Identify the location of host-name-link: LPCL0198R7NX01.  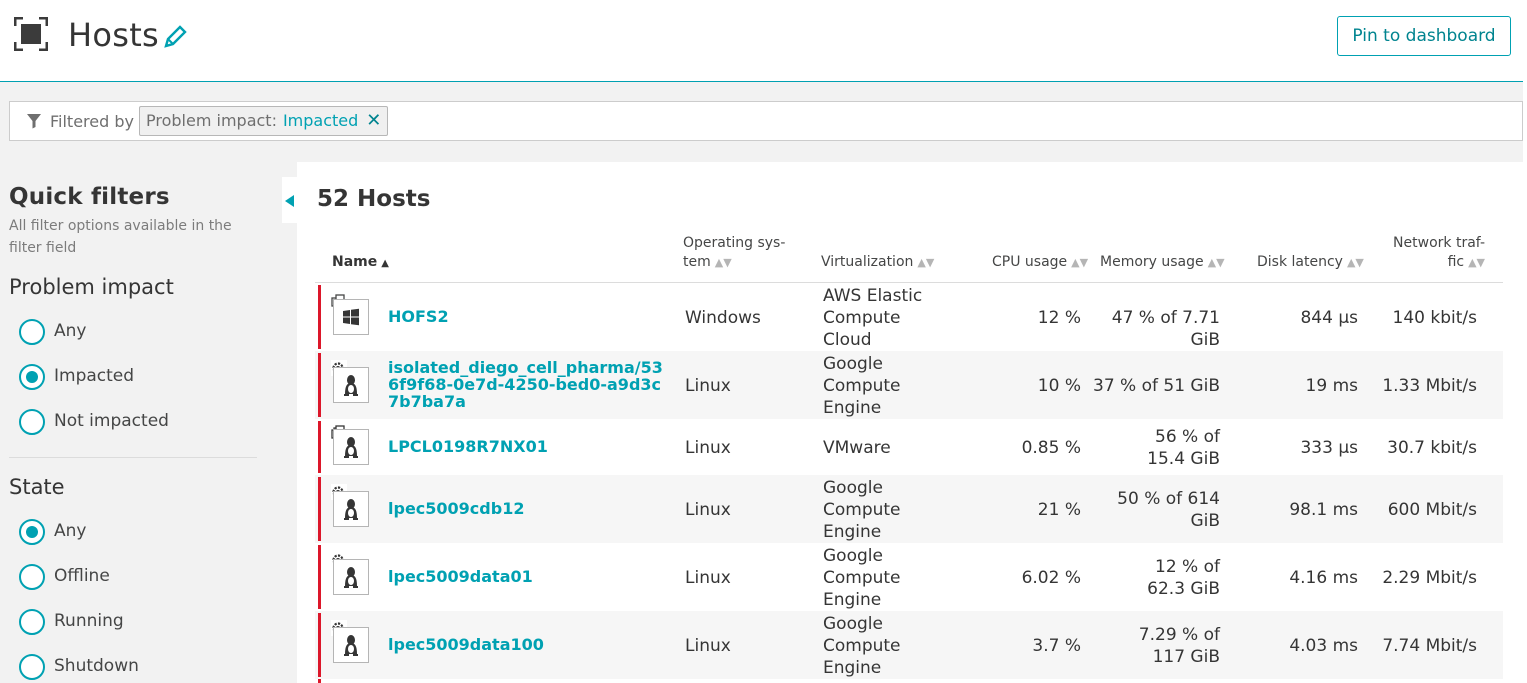
(529, 446).